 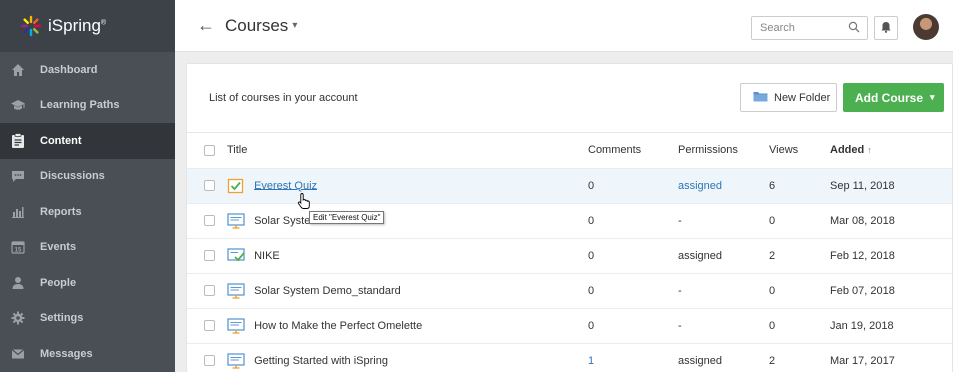 What do you see at coordinates (18, 354) in the screenshot?
I see `envelope-icon` at bounding box center [18, 354].